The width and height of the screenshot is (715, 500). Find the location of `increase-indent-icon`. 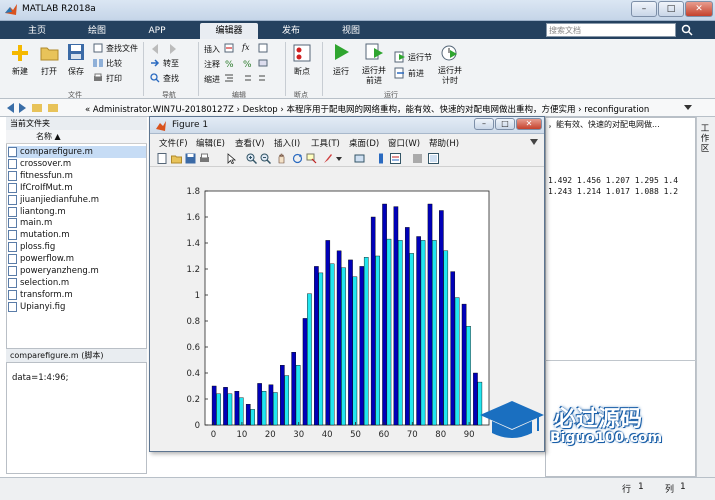

increase-indent-icon is located at coordinates (247, 78).